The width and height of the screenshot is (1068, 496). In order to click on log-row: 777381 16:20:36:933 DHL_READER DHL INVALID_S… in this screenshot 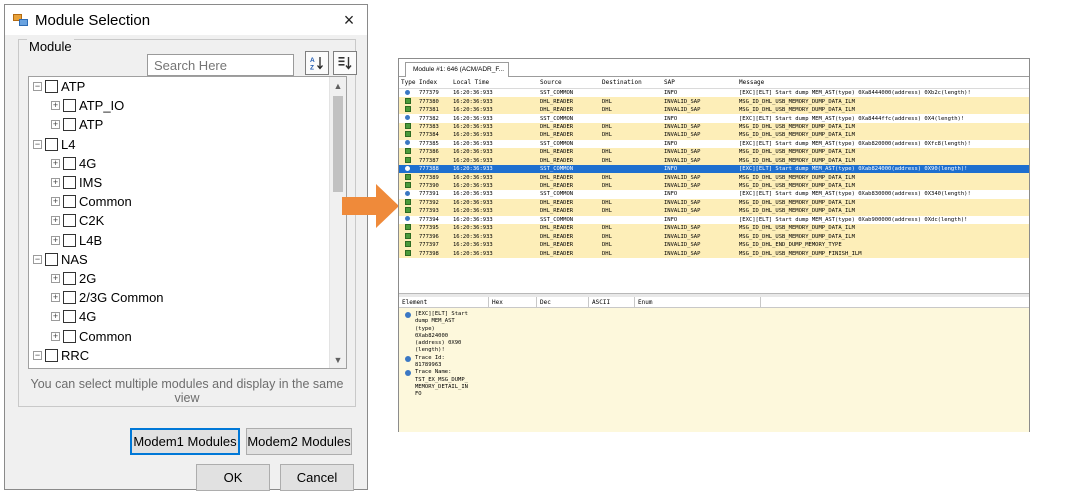, I will do `click(714, 110)`.